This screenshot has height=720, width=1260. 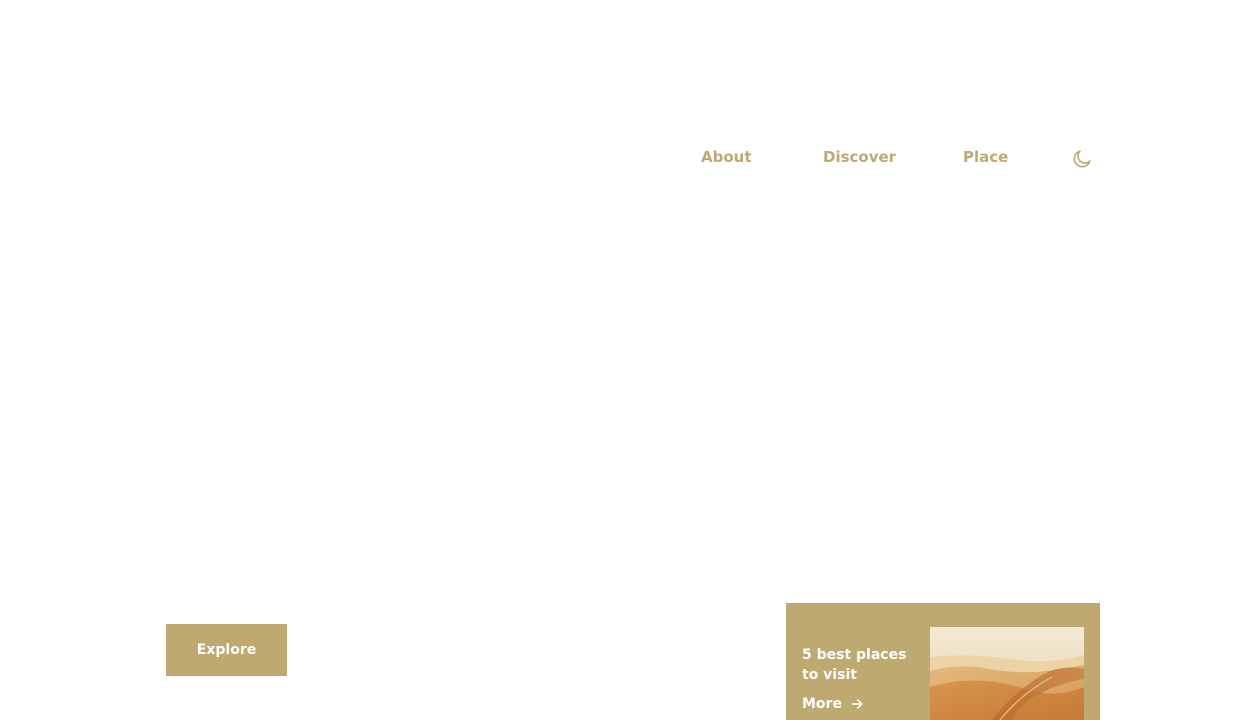 I want to click on nav-link-discover: Discover, so click(x=859, y=157).